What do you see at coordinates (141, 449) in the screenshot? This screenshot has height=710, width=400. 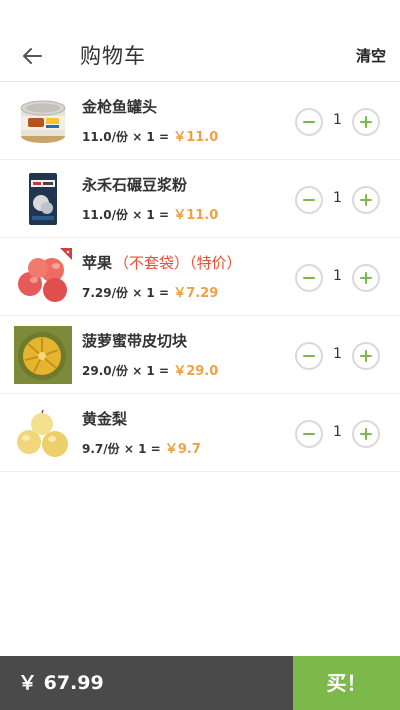 I see `price-formula: 9.7/份 × 1 = ￥9.7` at bounding box center [141, 449].